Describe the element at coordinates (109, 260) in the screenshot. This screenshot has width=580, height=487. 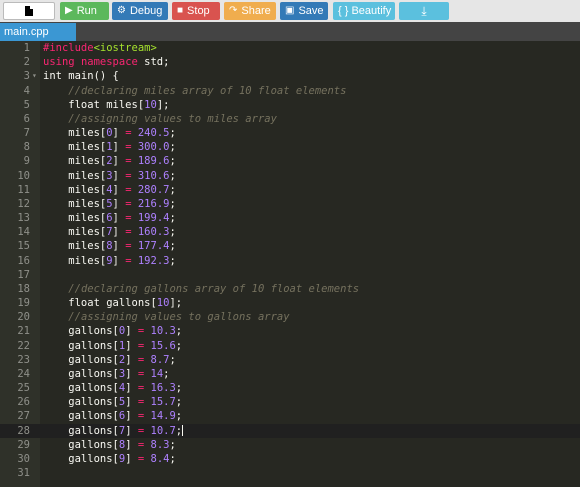
I see `code-text: miles[9] = 192.3;` at that location.